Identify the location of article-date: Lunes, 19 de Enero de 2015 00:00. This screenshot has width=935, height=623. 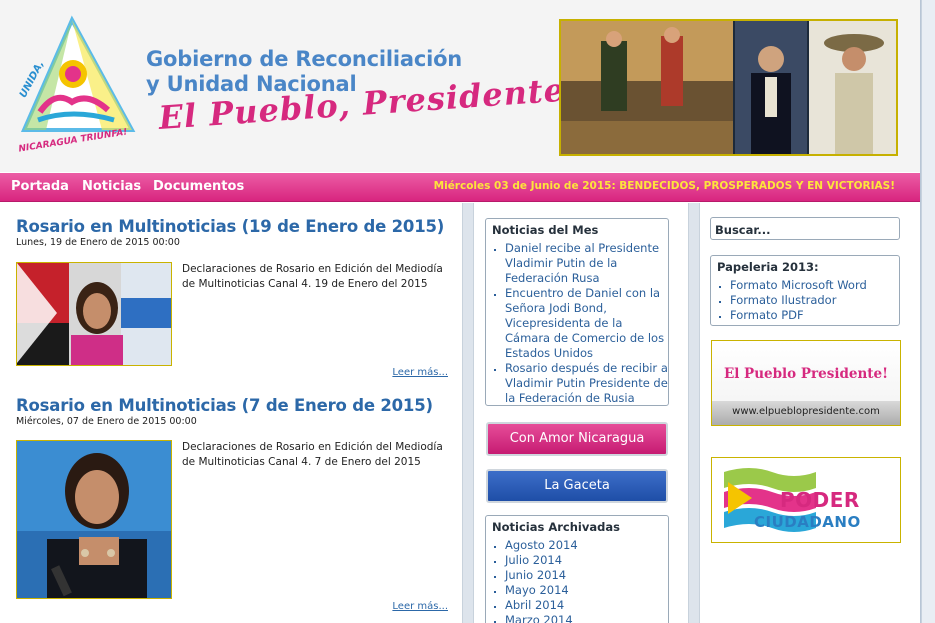
(98, 242).